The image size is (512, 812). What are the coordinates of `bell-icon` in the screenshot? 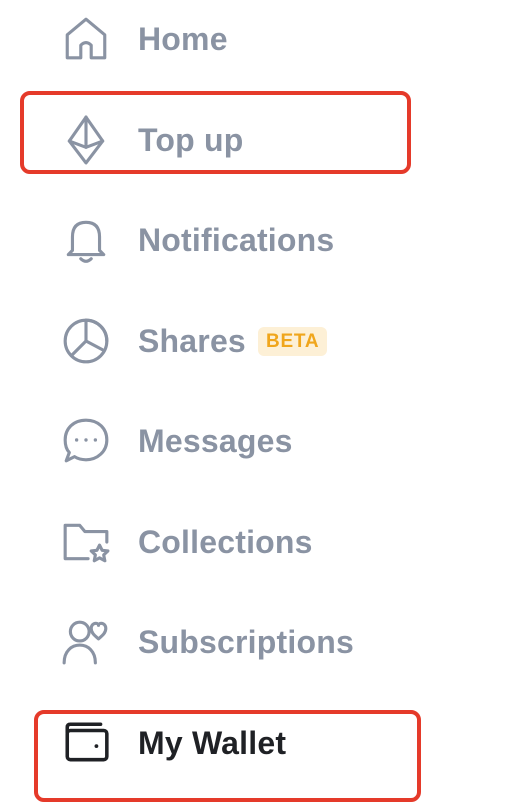 It's located at (86, 240).